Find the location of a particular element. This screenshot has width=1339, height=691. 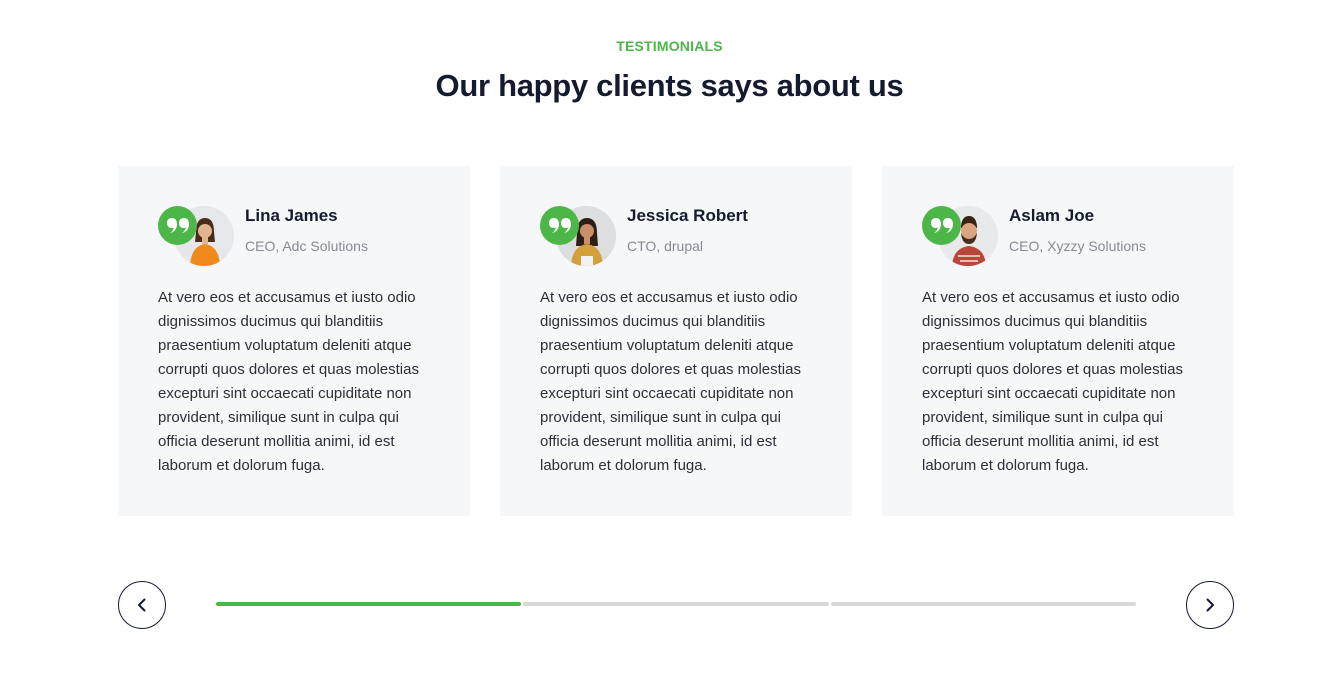

card-header: Lina James CEO, Adc Solutions is located at coordinates (294, 236).